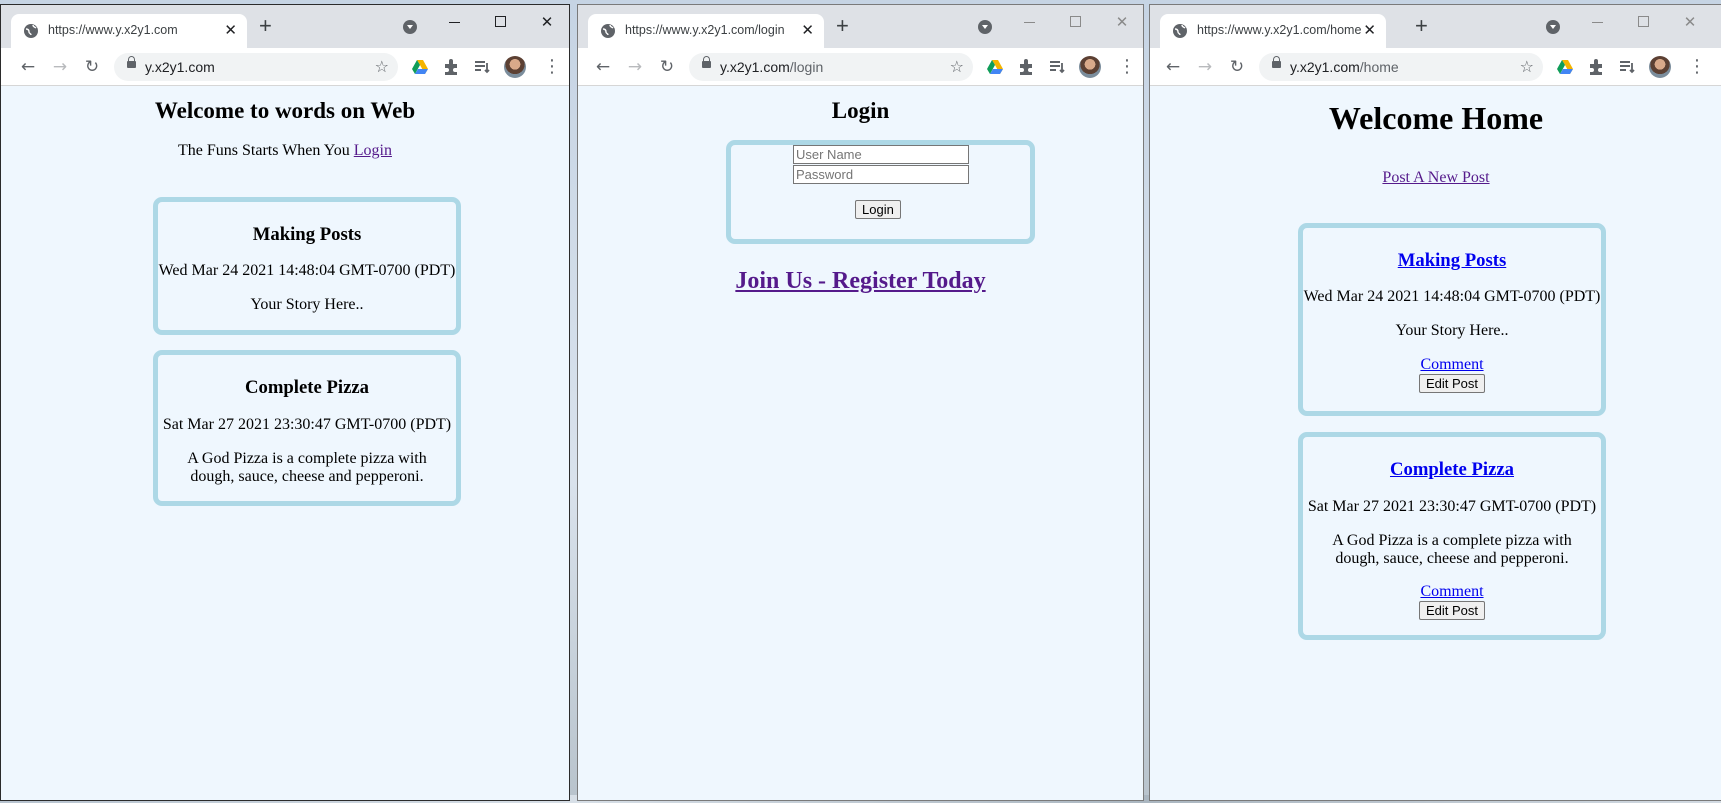 The height and width of the screenshot is (803, 1721). I want to click on url-path: /home, so click(1379, 67).